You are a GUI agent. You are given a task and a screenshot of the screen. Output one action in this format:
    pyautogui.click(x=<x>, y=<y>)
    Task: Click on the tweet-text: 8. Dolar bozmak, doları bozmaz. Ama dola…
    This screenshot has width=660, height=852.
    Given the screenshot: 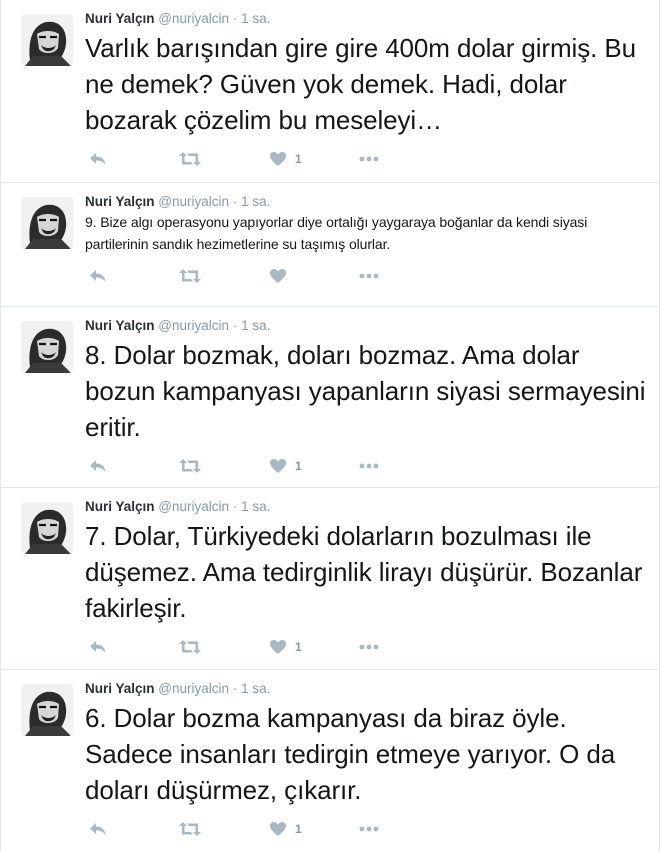 What is the action you would take?
    pyautogui.click(x=365, y=391)
    